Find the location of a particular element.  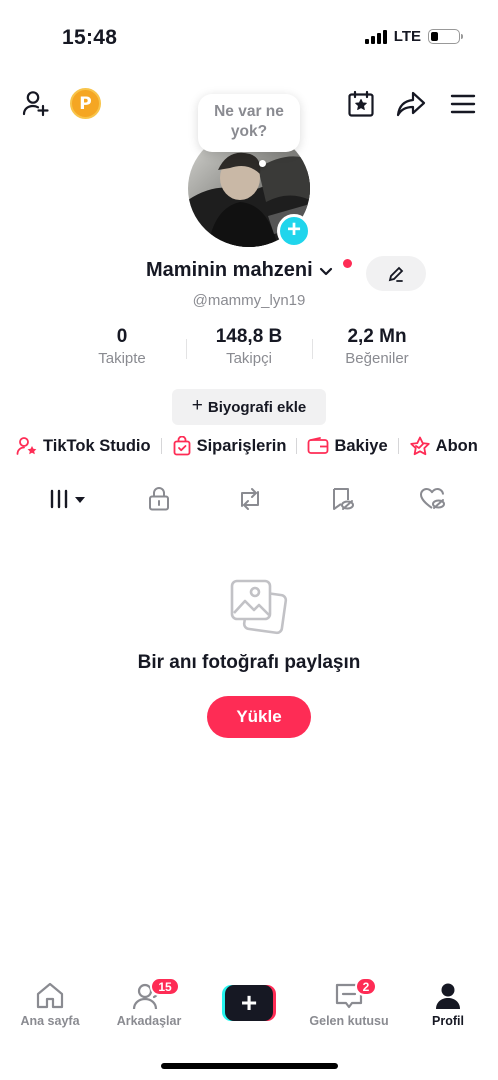

stat-likes: 2,2 Mn Beğeniler is located at coordinates (377, 346).